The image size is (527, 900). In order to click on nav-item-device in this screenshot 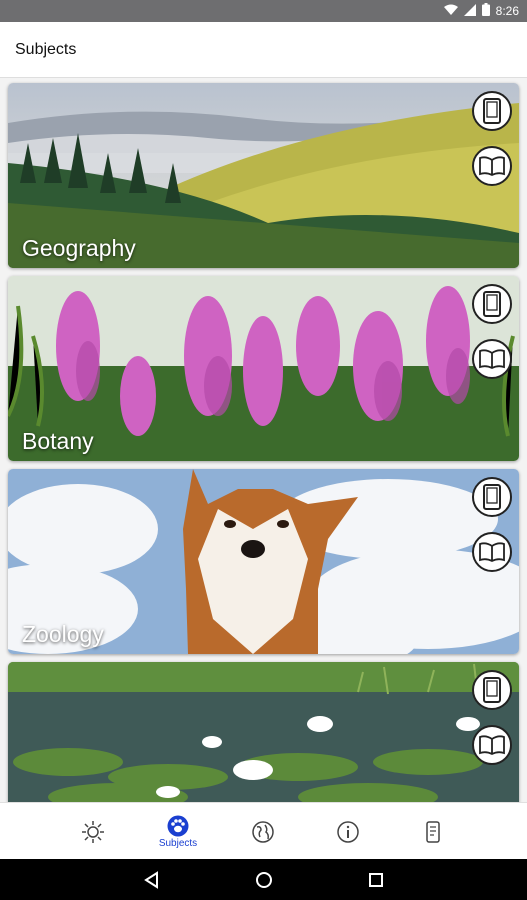, I will do `click(433, 831)`.